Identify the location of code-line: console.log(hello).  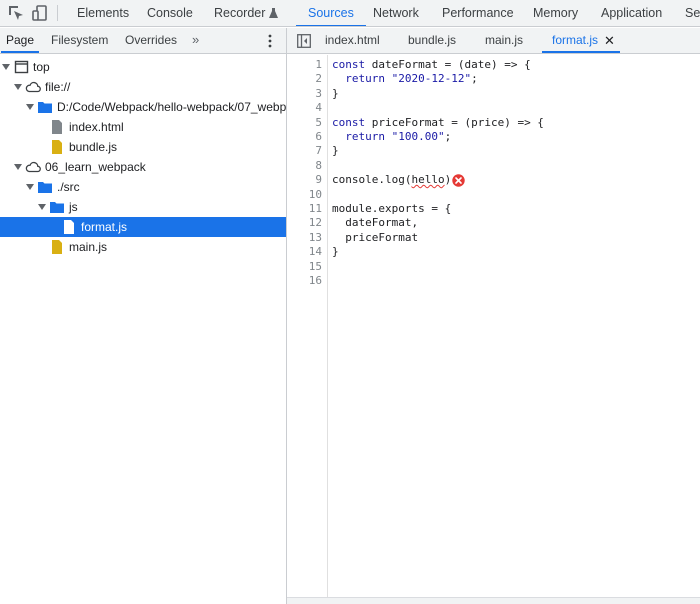
(391, 180).